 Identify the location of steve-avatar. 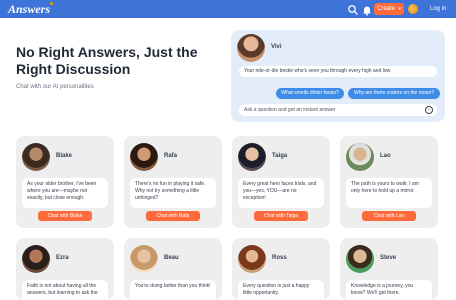
(360, 259).